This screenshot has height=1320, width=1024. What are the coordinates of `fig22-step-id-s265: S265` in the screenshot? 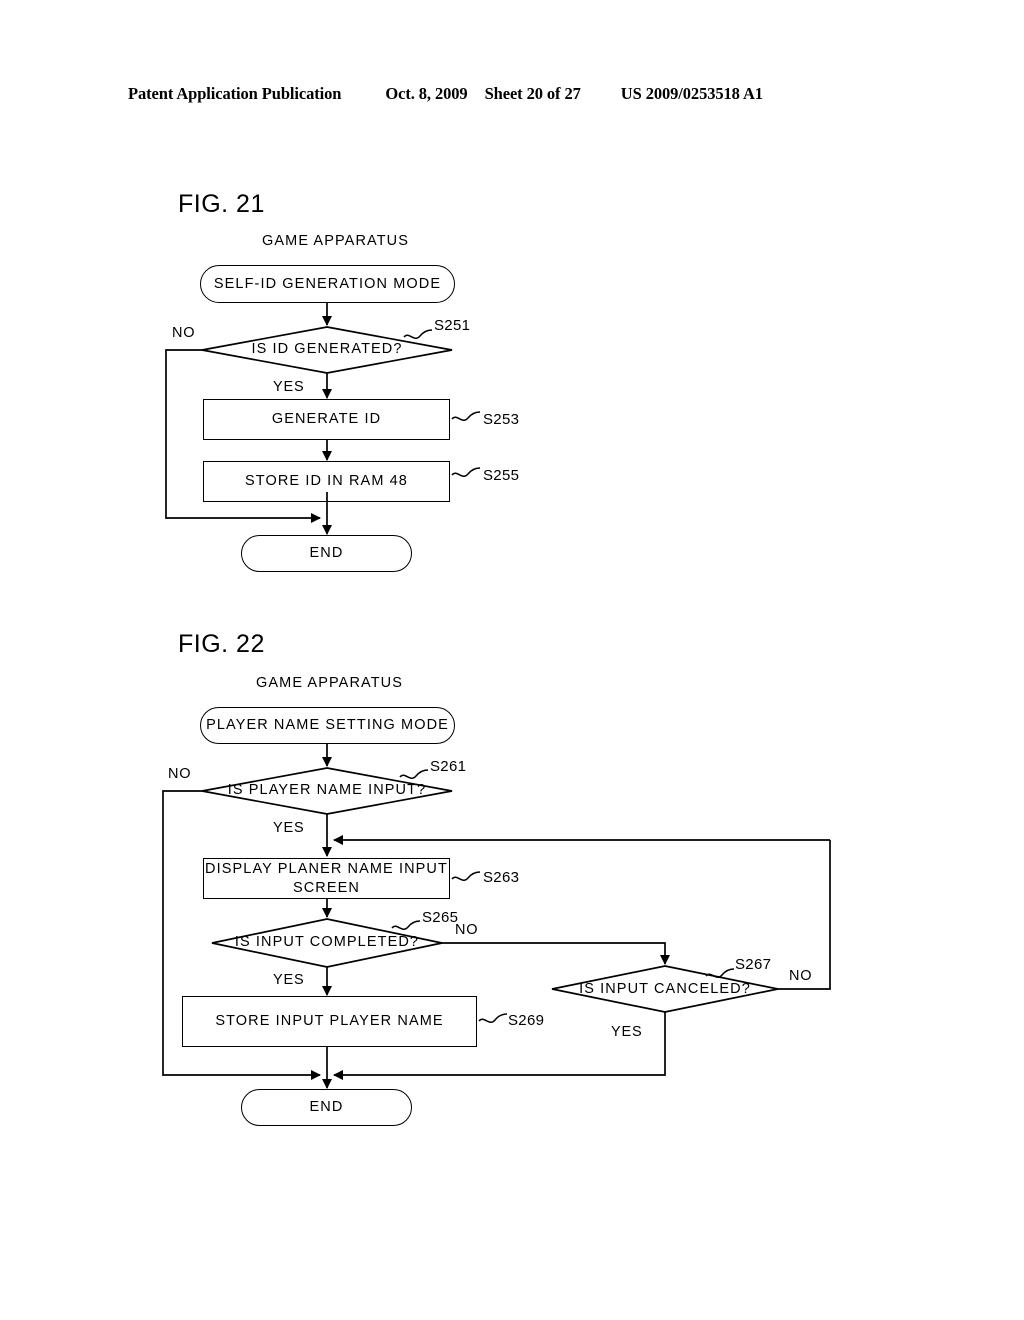 It's located at (440, 917).